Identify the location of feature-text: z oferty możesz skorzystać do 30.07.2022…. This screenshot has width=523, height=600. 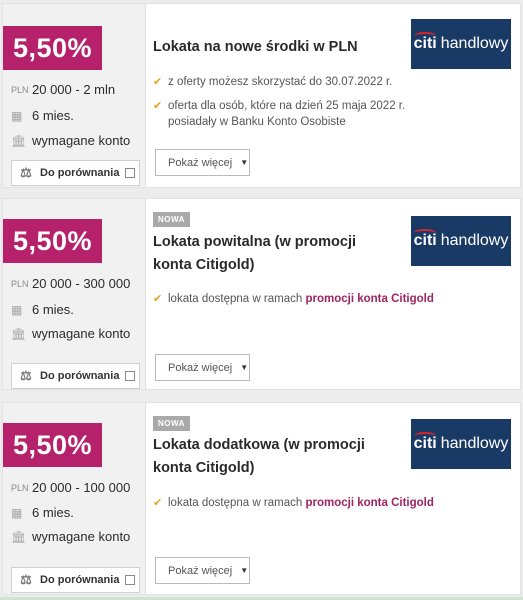
(280, 82).